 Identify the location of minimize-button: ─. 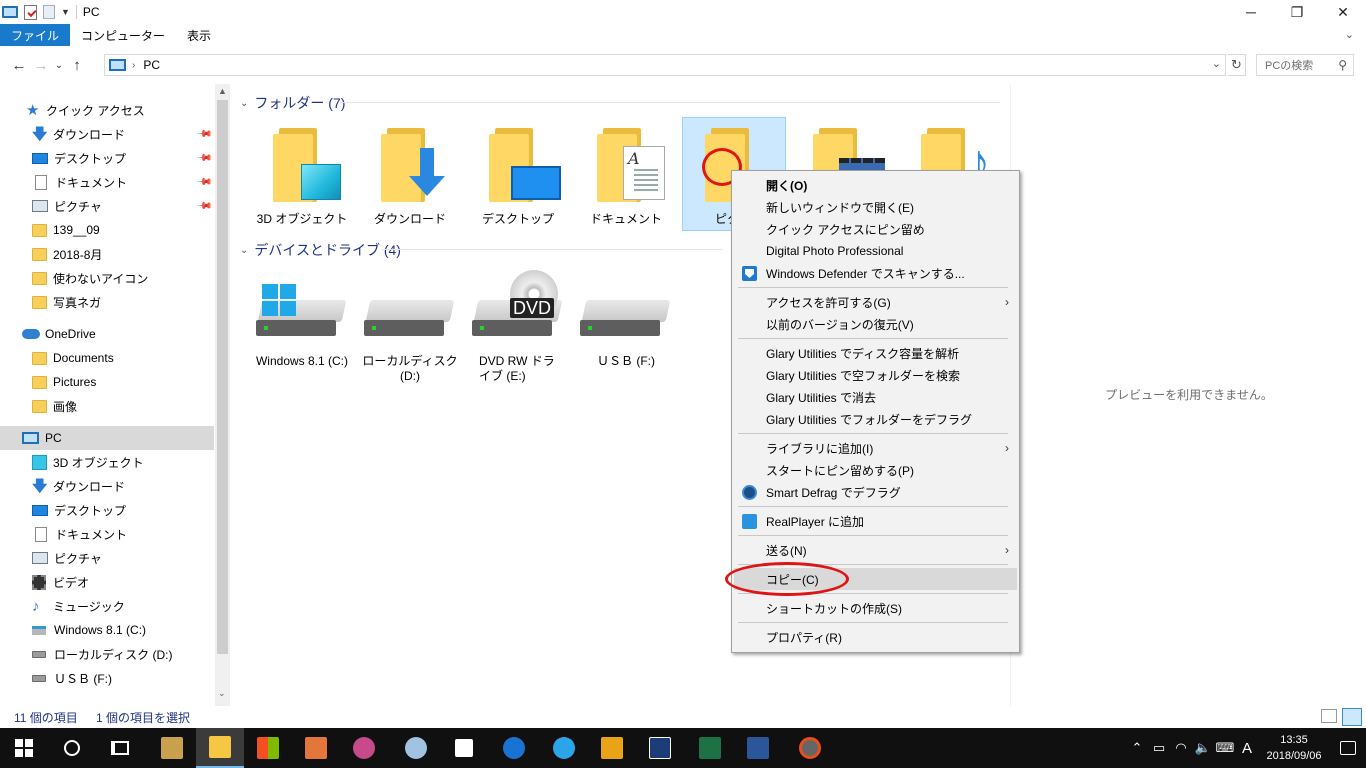
(1251, 12).